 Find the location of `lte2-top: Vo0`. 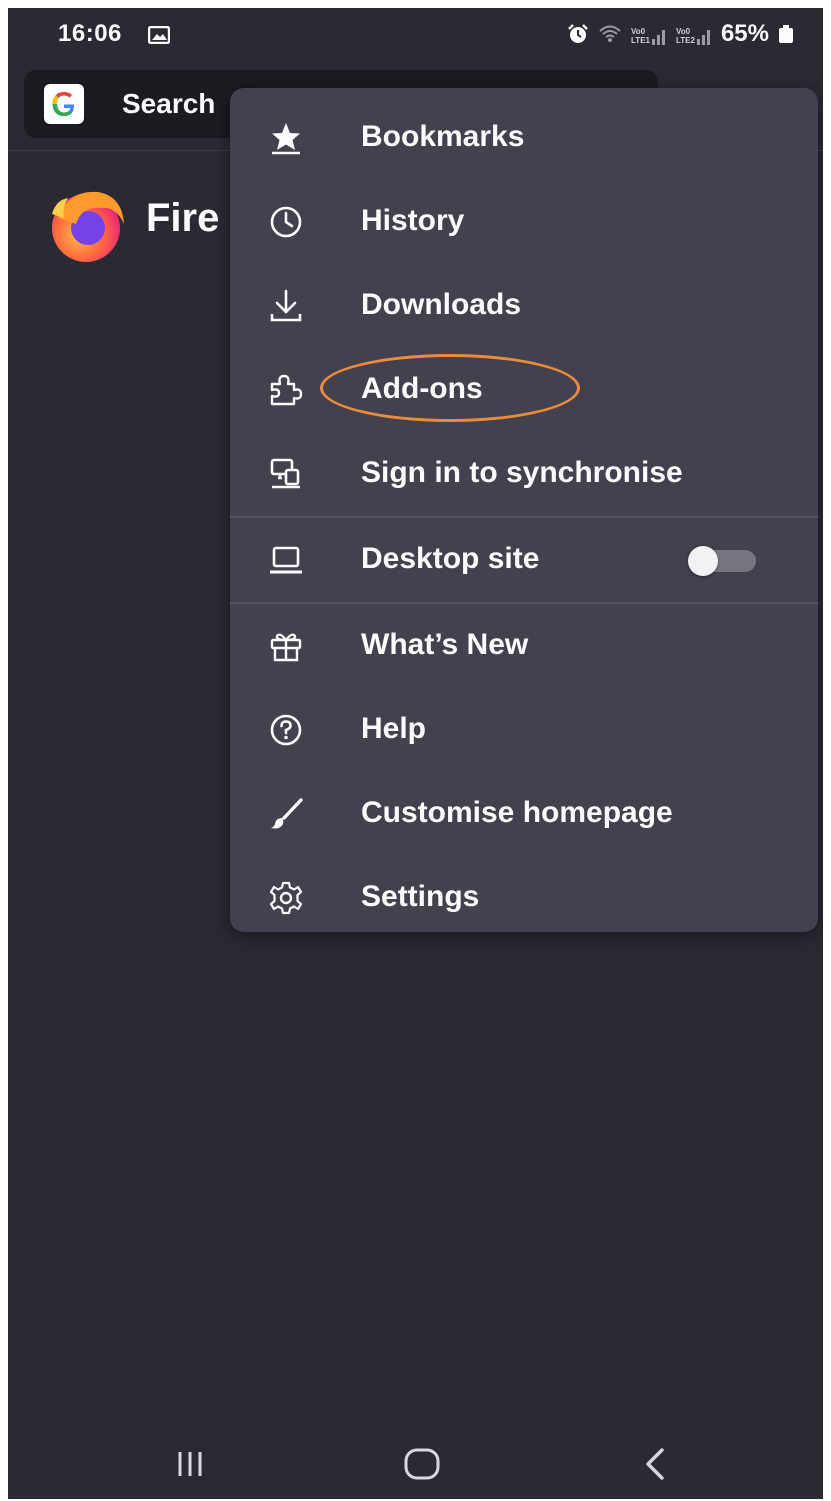

lte2-top: Vo0 is located at coordinates (683, 31).